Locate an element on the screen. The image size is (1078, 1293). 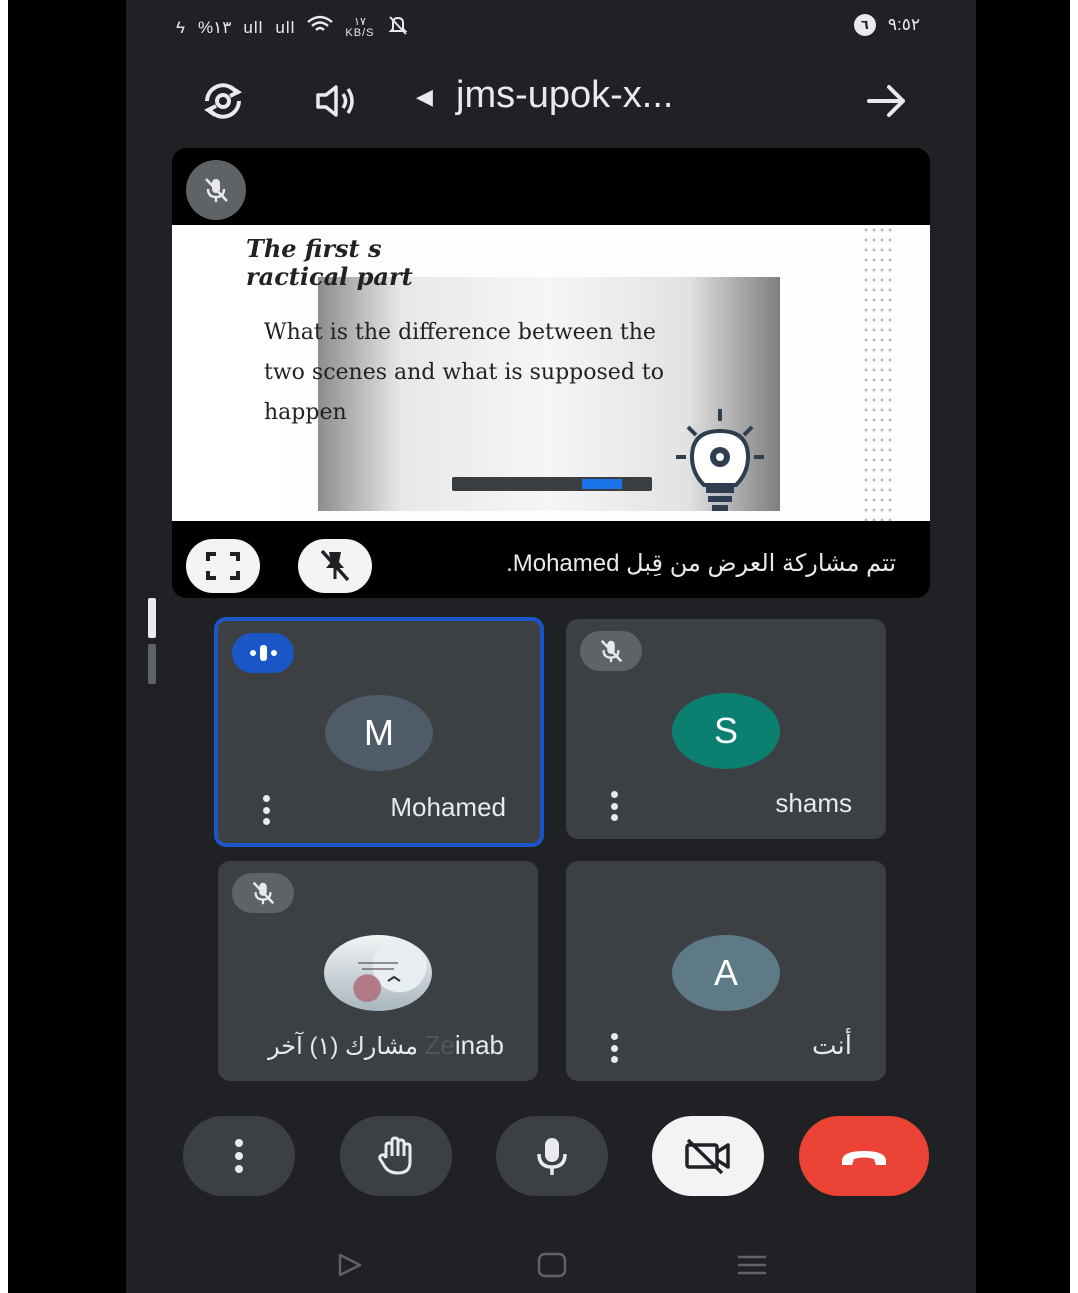
participant-tile-self: A أنت is located at coordinates (726, 971).